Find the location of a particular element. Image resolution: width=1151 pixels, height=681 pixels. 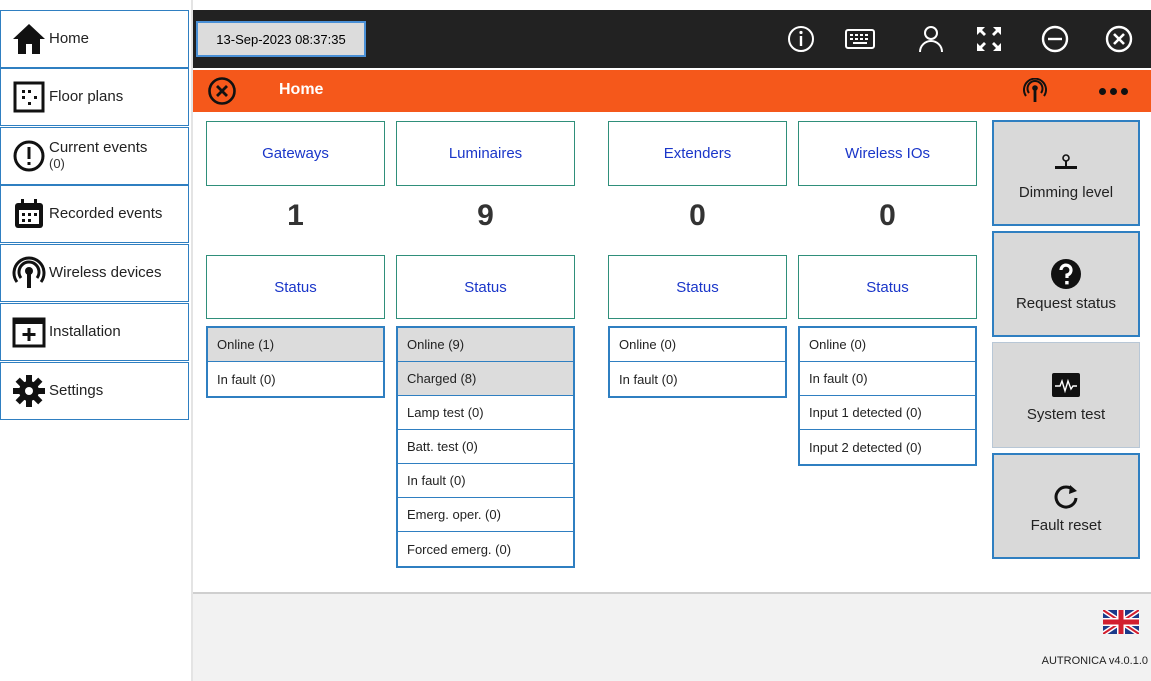

luminaires-button: Luminaires is located at coordinates (485, 153).